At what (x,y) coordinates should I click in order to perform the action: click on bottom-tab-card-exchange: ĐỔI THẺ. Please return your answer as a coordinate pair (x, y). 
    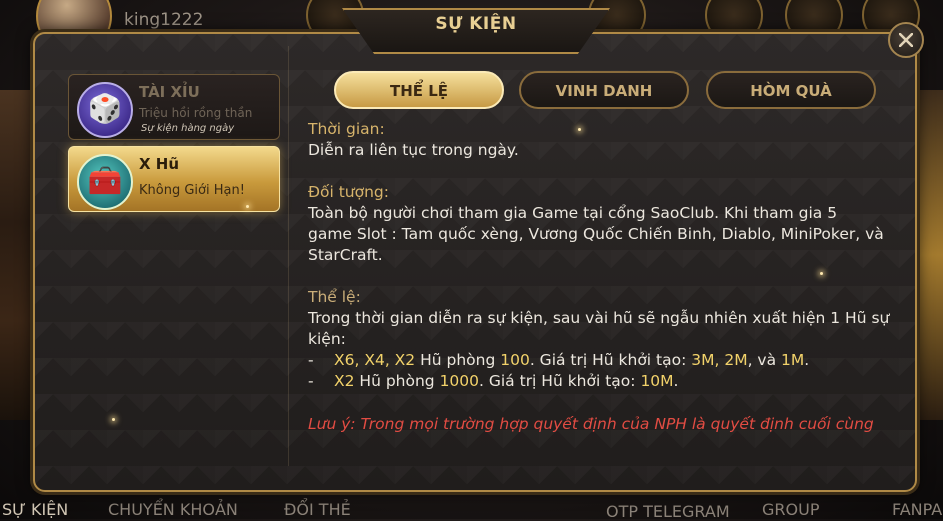
    Looking at the image, I should click on (317, 509).